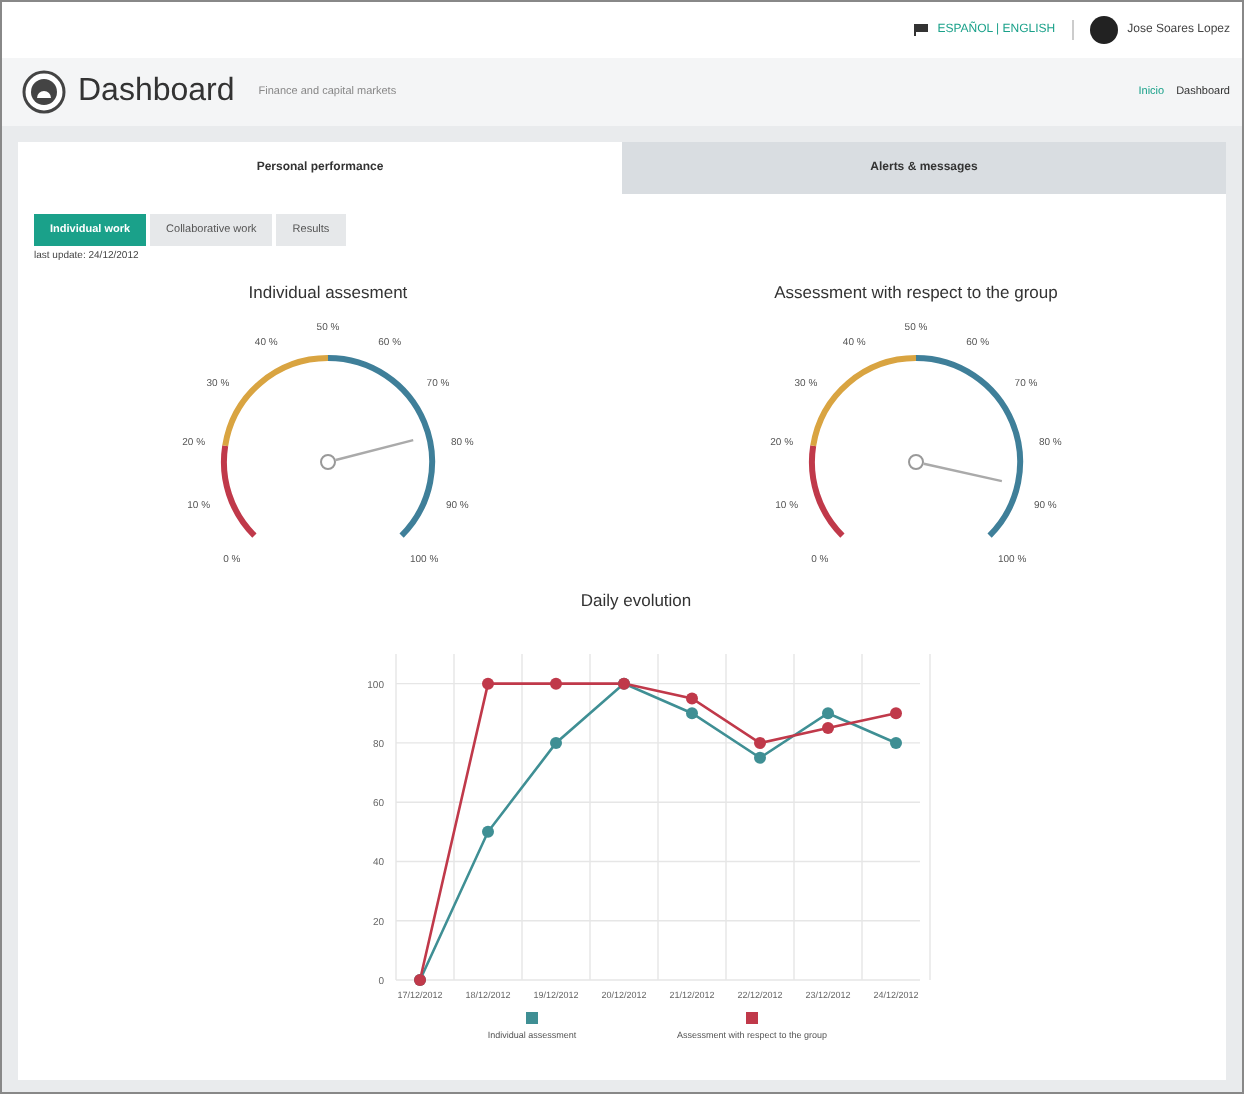  What do you see at coordinates (328, 292) in the screenshot?
I see `gauge-title: Individual assesment` at bounding box center [328, 292].